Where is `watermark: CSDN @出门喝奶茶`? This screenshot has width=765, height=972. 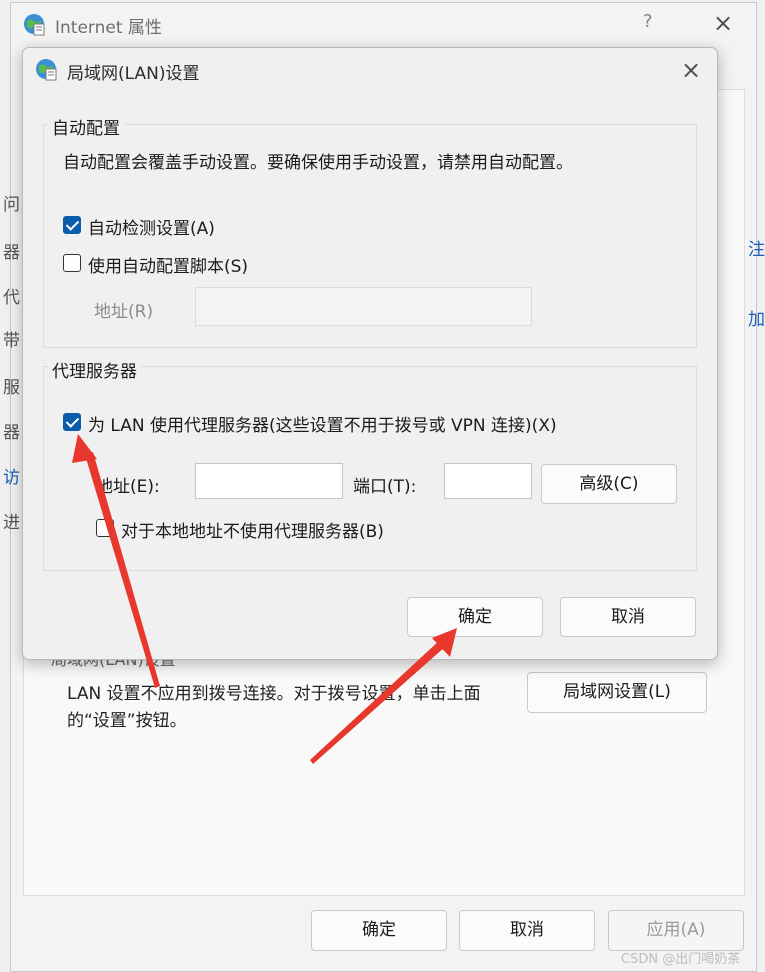
watermark: CSDN @出门喝奶茶 is located at coordinates (681, 959).